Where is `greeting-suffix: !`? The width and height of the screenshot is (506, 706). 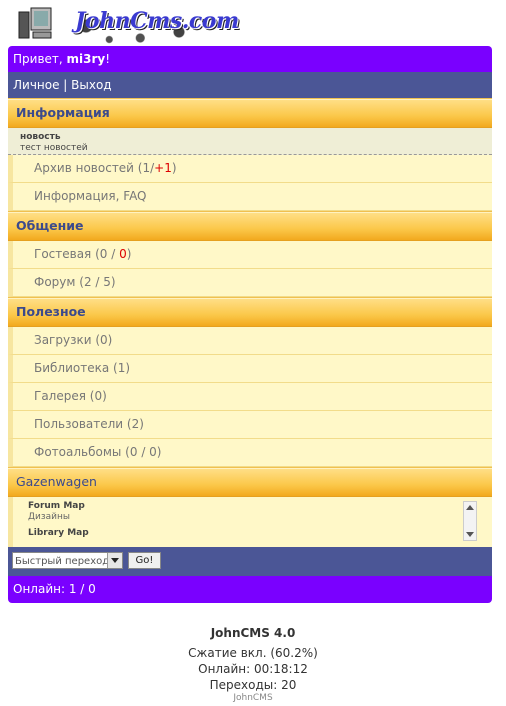
greeting-suffix: ! is located at coordinates (108, 59).